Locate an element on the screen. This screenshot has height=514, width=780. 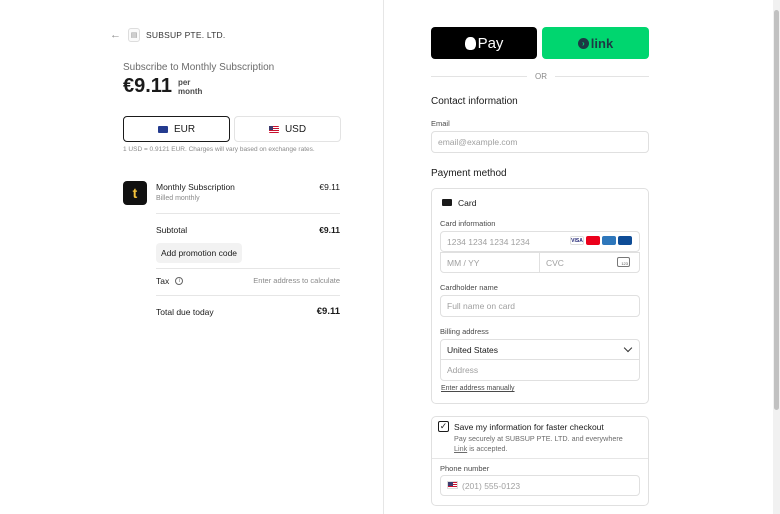
email-input: email@example.com is located at coordinates (540, 142).